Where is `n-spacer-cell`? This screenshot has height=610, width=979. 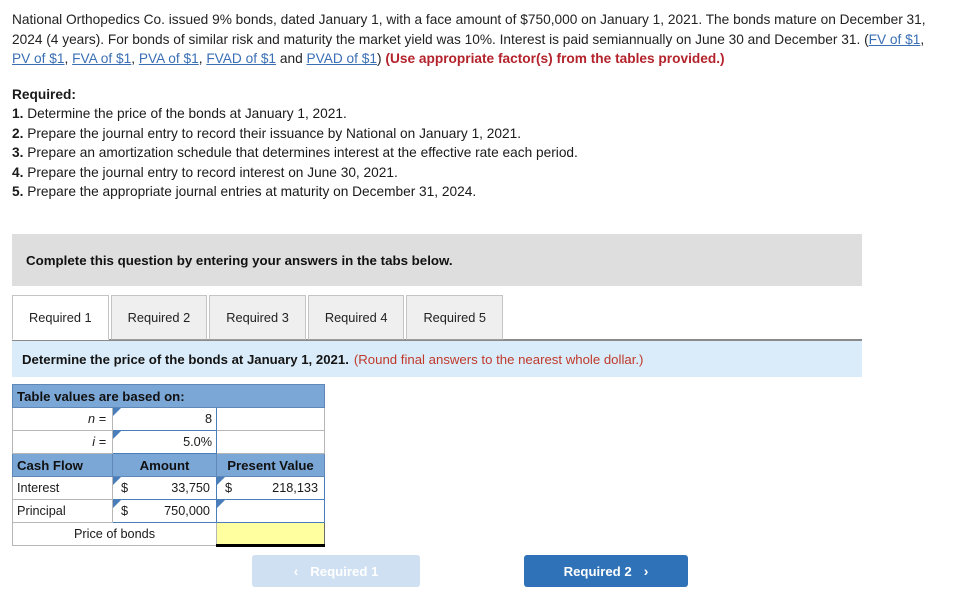
n-spacer-cell is located at coordinates (270, 419).